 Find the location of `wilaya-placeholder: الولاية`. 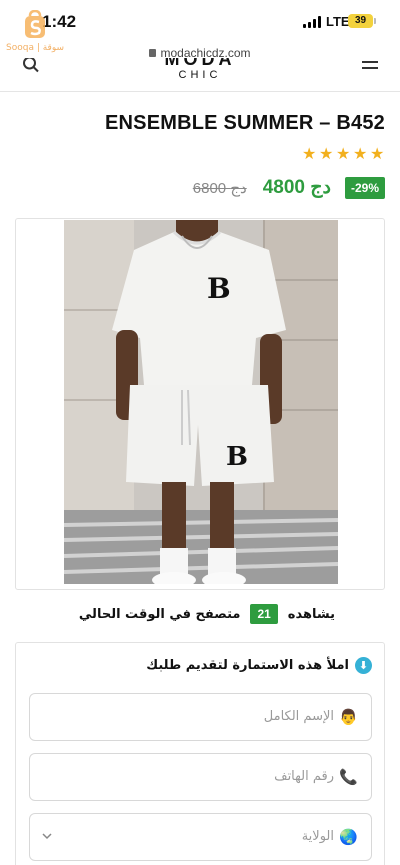

wilaya-placeholder: الولاية is located at coordinates (317, 836).